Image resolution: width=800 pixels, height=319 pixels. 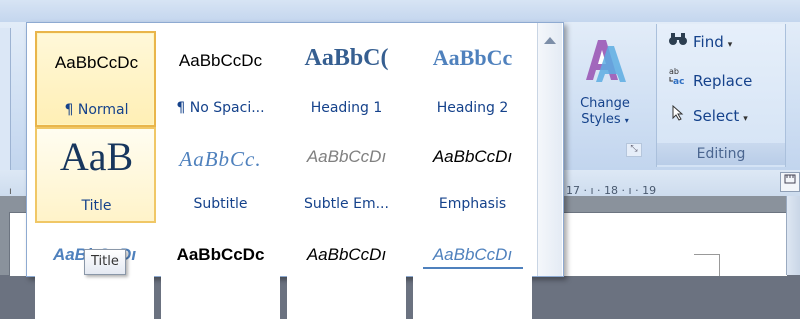 What do you see at coordinates (678, 116) in the screenshot?
I see `cursor-icon` at bounding box center [678, 116].